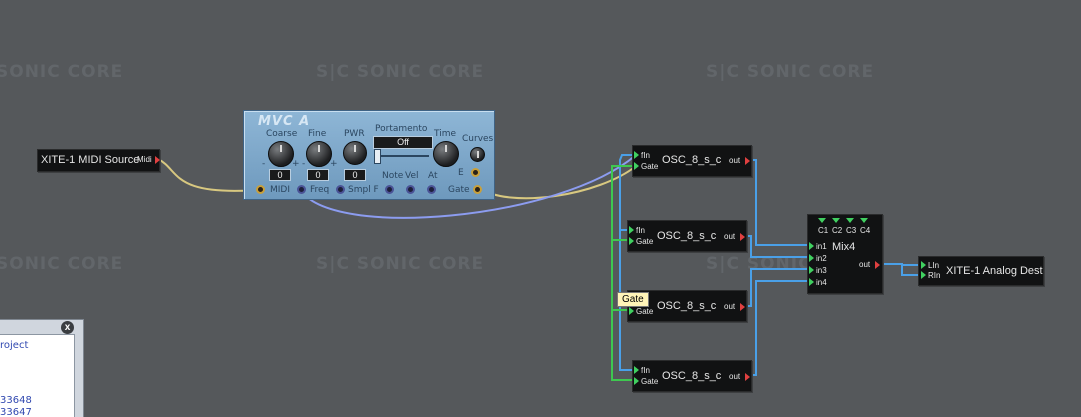  I want to click on in2-pin, so click(811, 258).